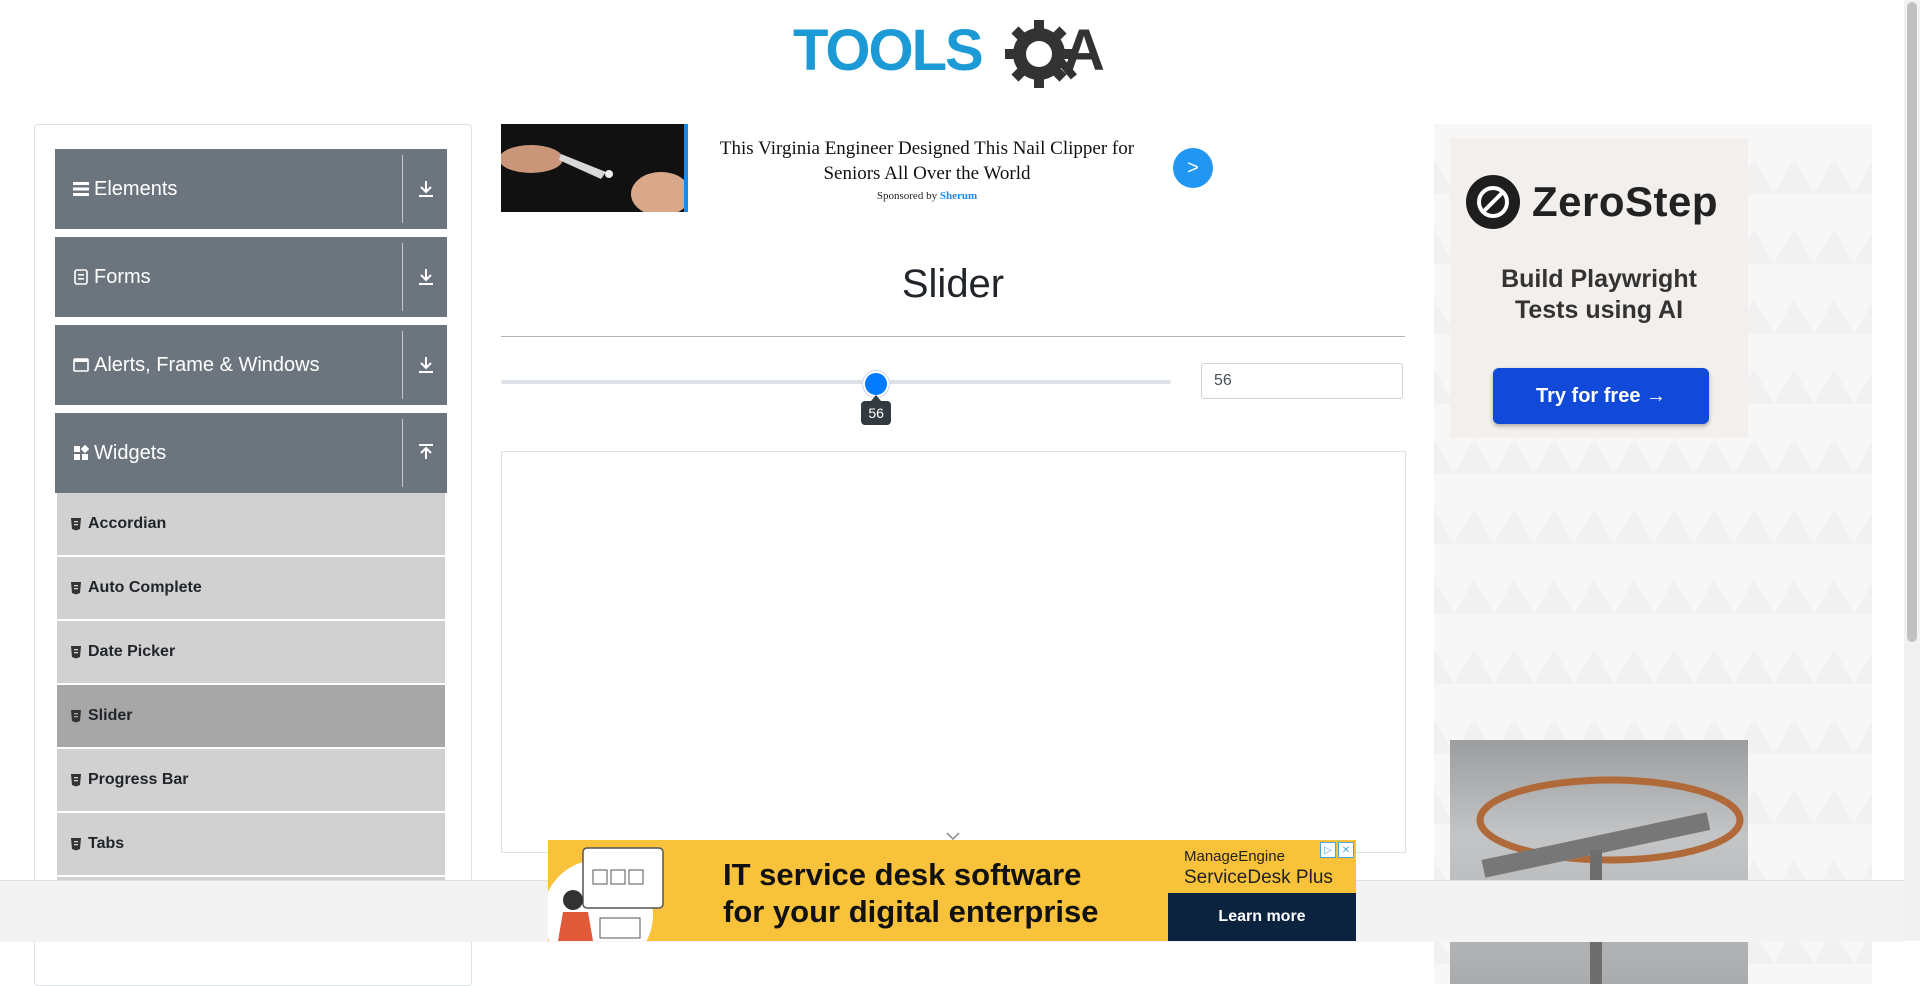 The height and width of the screenshot is (986, 1920). I want to click on toolsqa-logo-icon: TOOLS A, so click(949, 53).